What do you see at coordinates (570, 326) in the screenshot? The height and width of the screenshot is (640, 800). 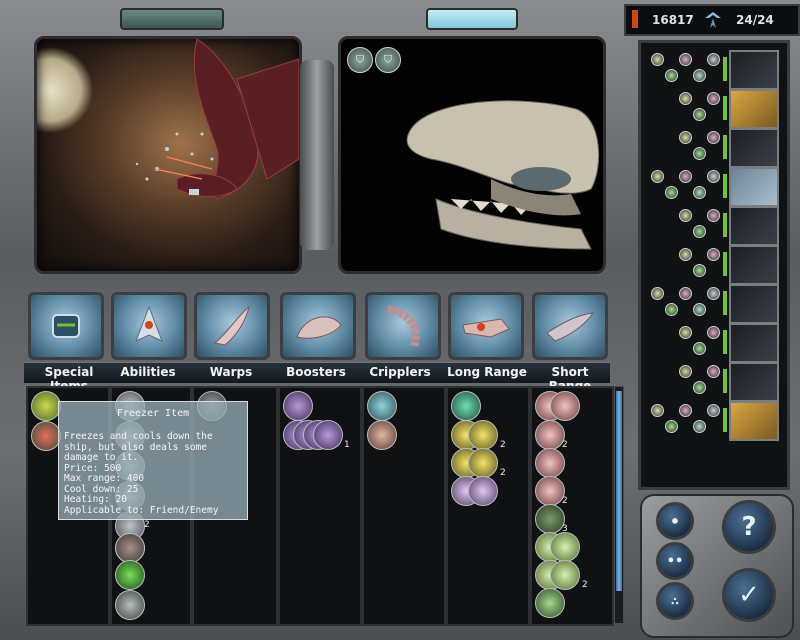 I see `tab-short-range` at bounding box center [570, 326].